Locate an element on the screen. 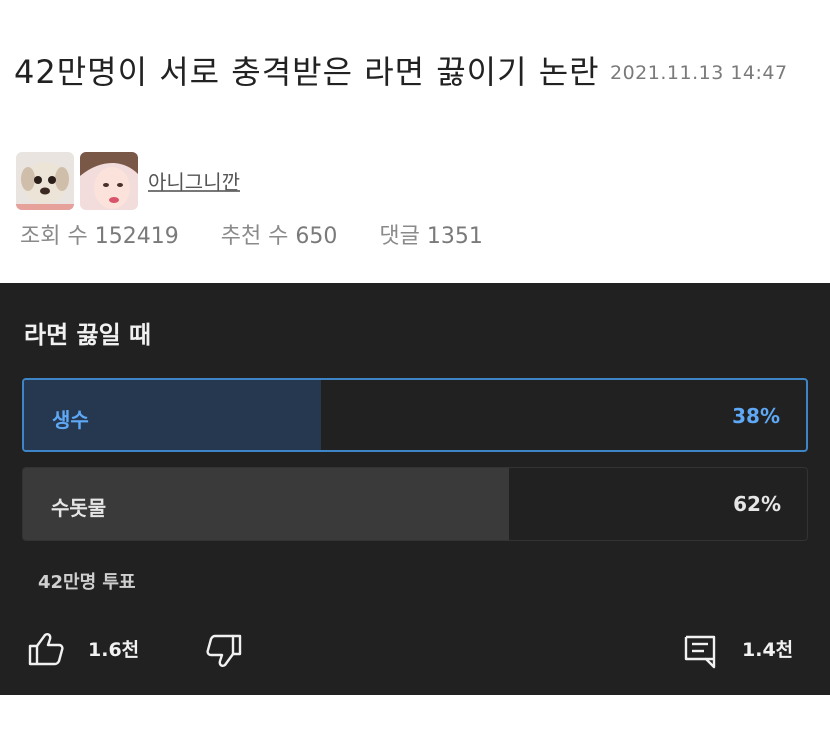  comment-count: 1.4천 is located at coordinates (768, 650).